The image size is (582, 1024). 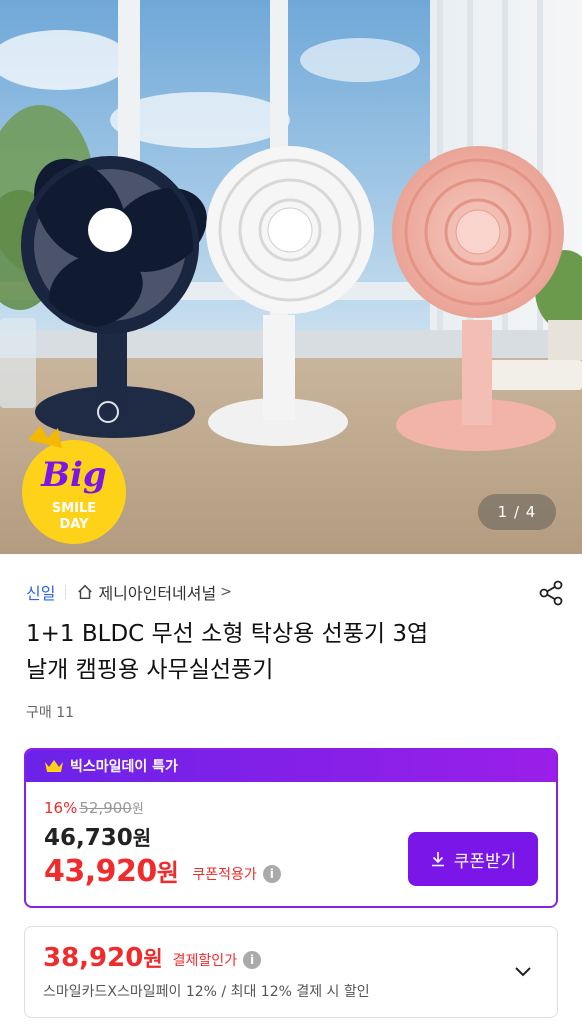 What do you see at coordinates (485, 861) in the screenshot?
I see `get-coupon-label: 쿠폰받기` at bounding box center [485, 861].